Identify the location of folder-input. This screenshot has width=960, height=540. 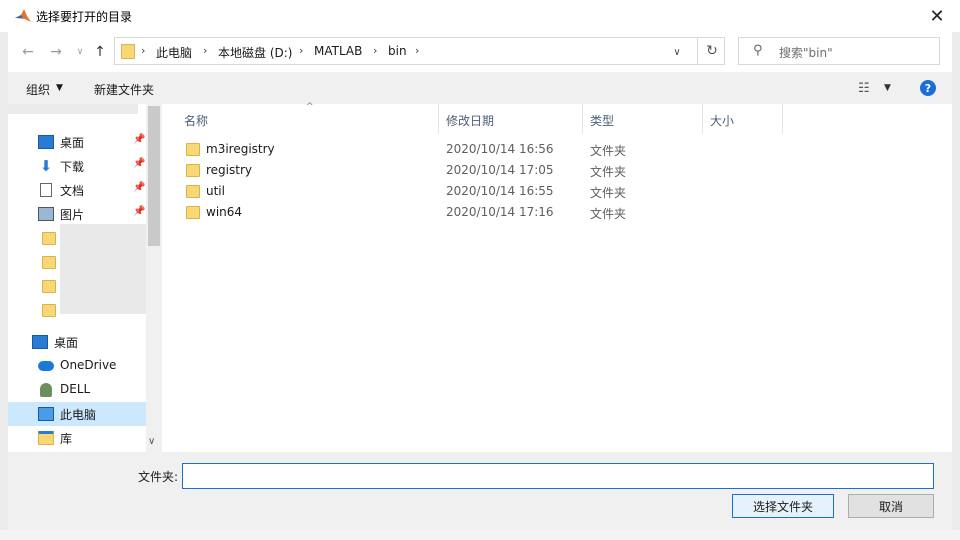
(558, 476).